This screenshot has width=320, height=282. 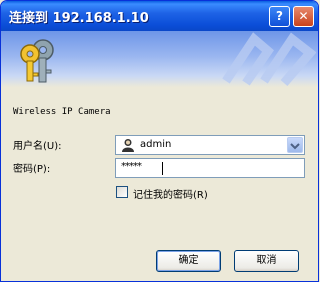 What do you see at coordinates (131, 166) in the screenshot?
I see `password-value: *****` at bounding box center [131, 166].